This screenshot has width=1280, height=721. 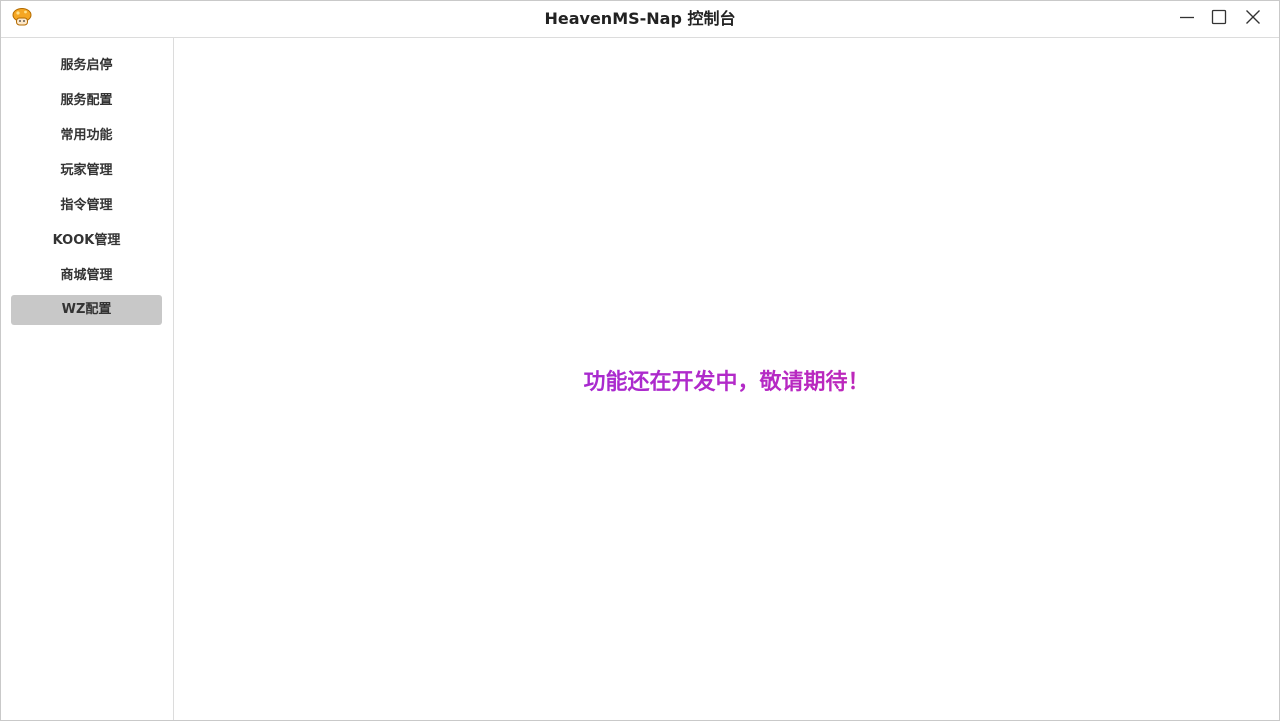 I want to click on close-icon, so click(x=1253, y=19).